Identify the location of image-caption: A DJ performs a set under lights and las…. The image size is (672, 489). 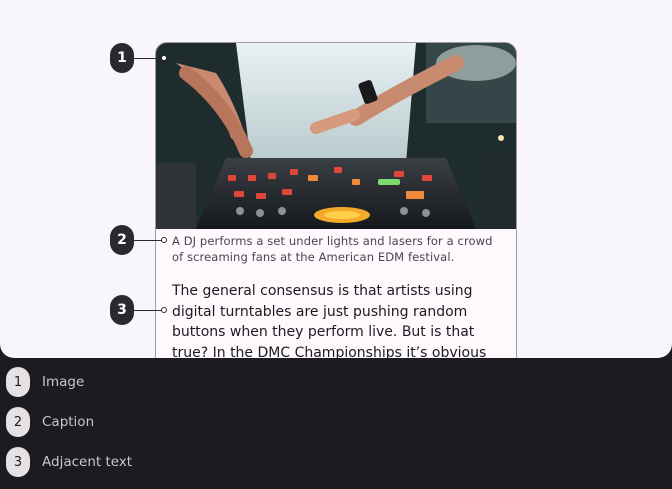
(332, 249).